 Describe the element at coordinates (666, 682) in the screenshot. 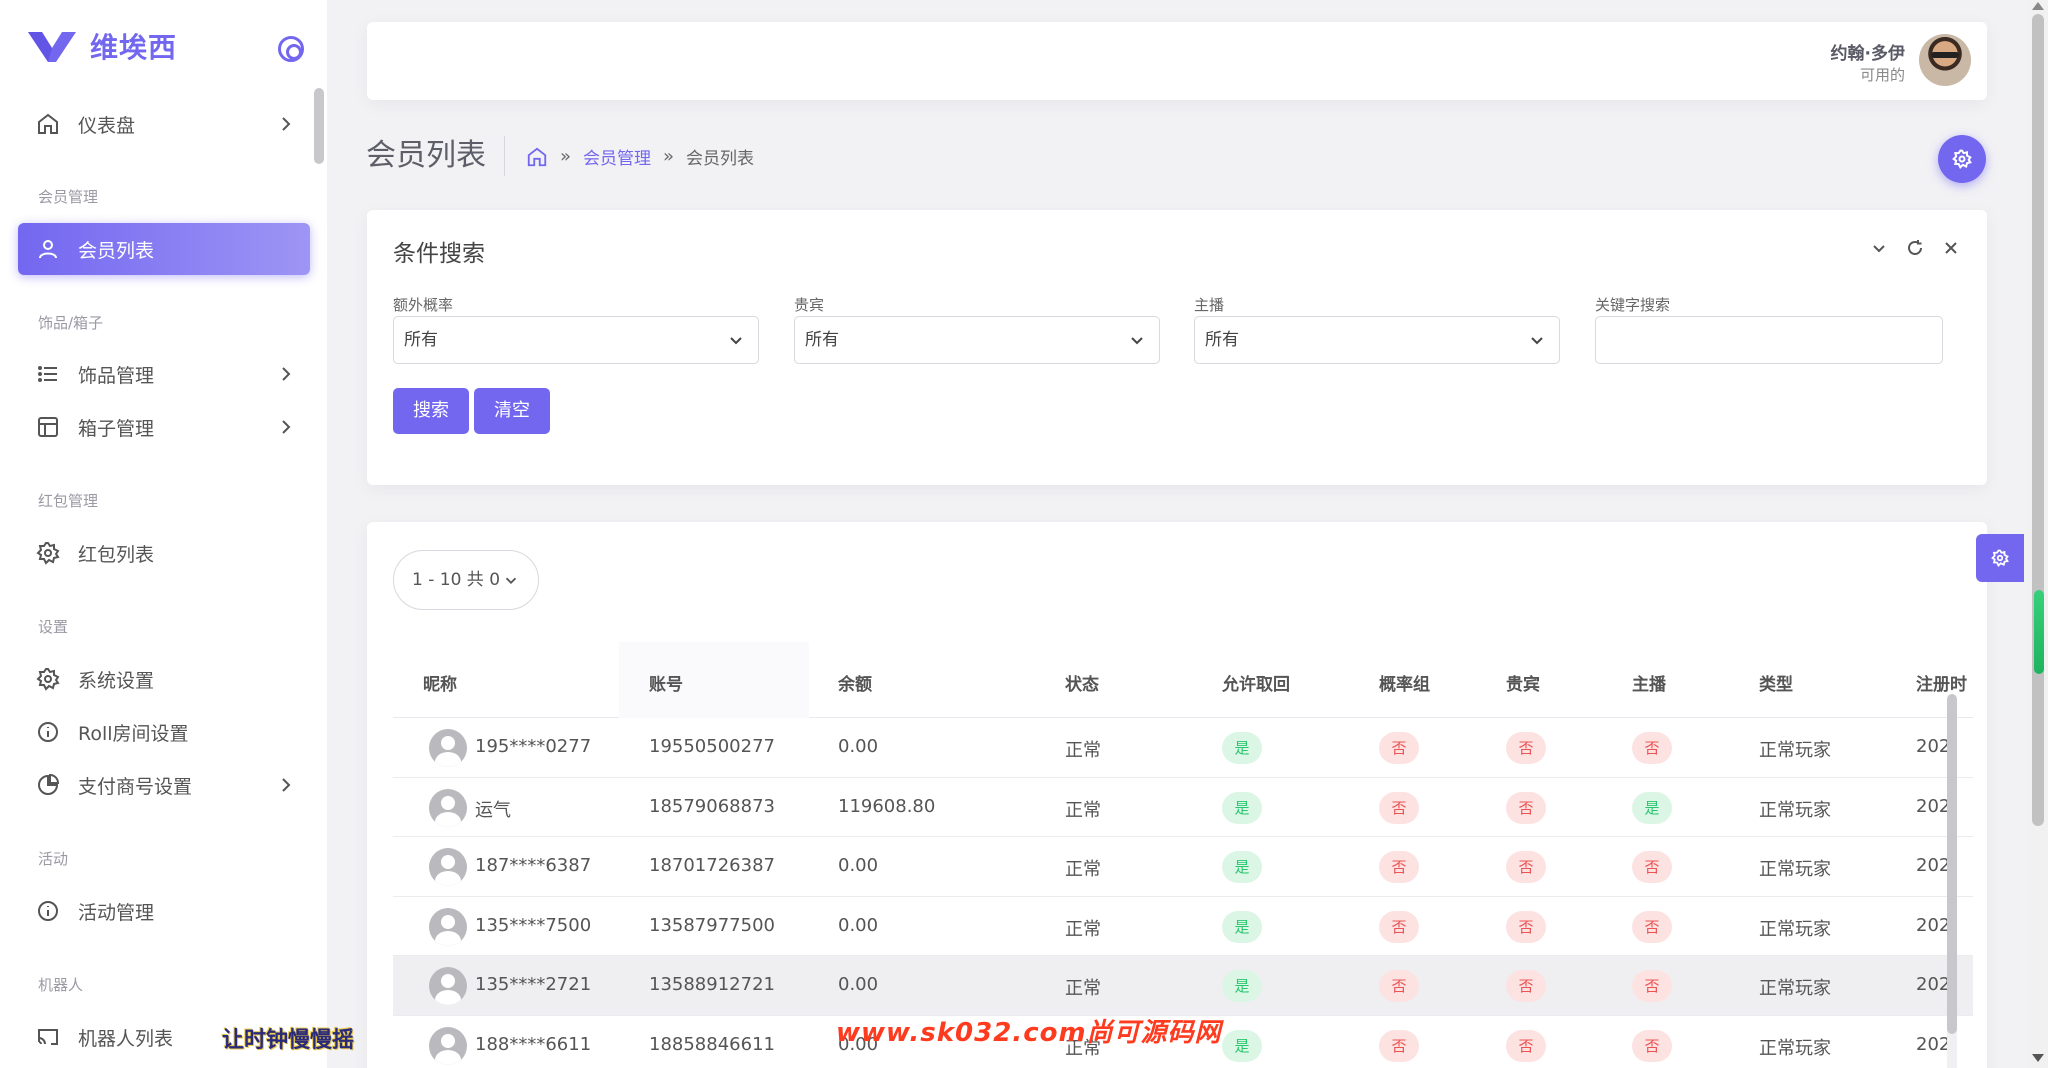

I see `column-header: 账号` at that location.